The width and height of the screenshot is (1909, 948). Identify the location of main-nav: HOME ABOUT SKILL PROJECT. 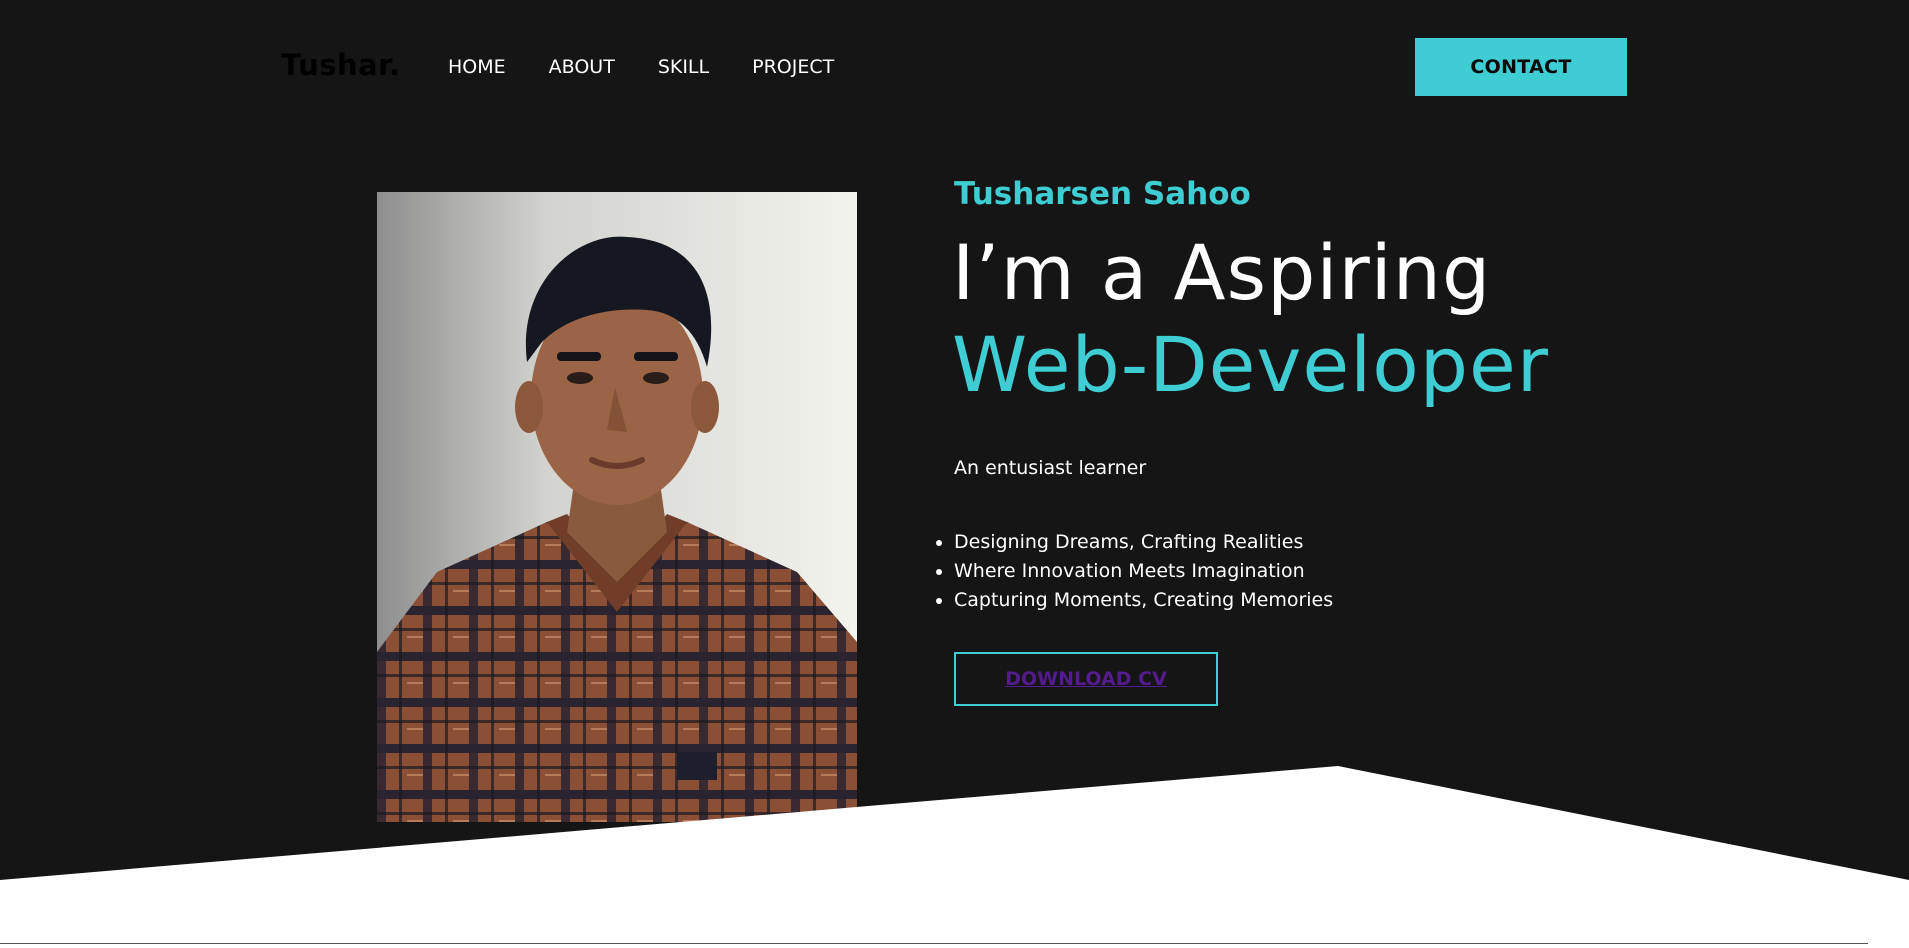
(662, 67).